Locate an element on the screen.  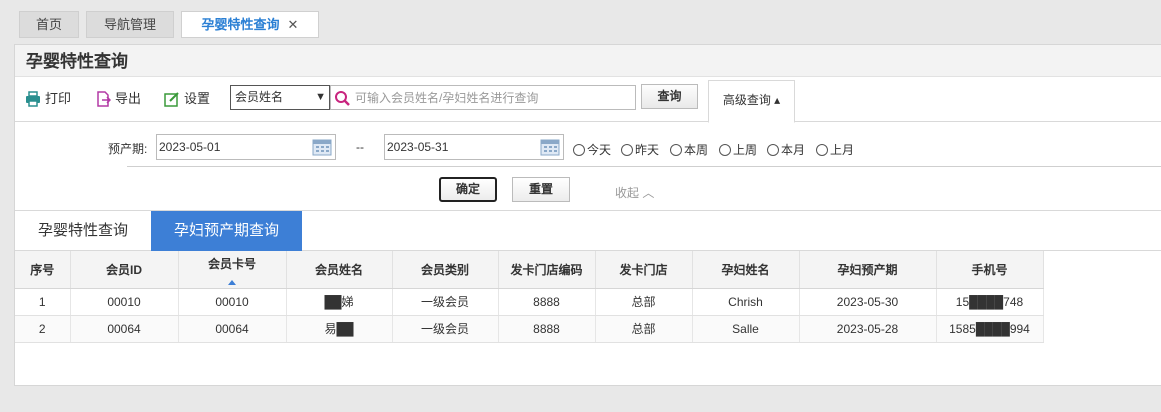
chevron-down-icon: ▼ is located at coordinates (320, 97).